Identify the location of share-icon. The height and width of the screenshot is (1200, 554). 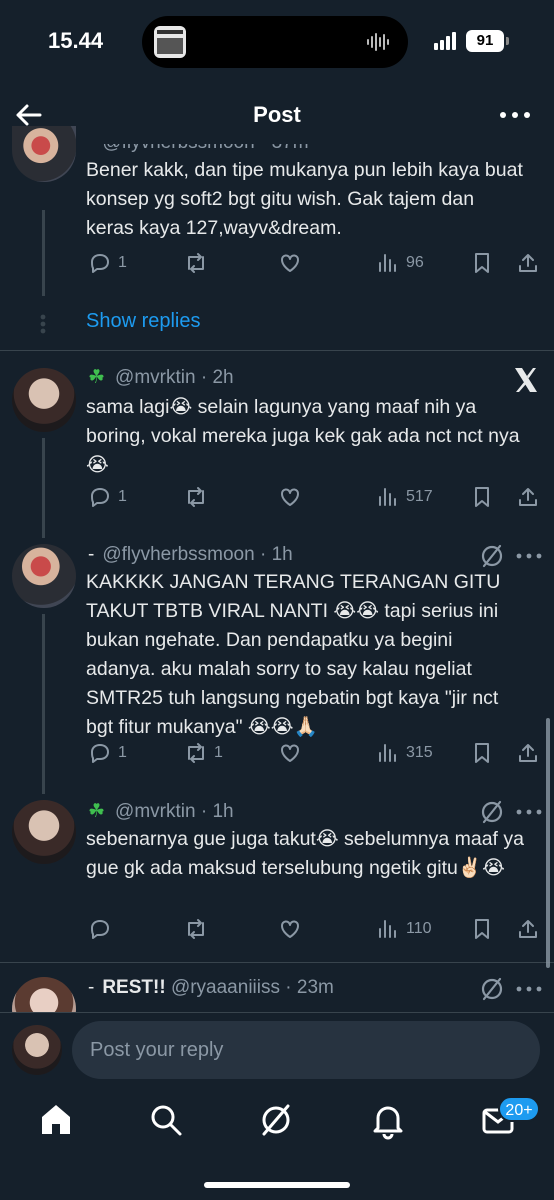
(528, 497).